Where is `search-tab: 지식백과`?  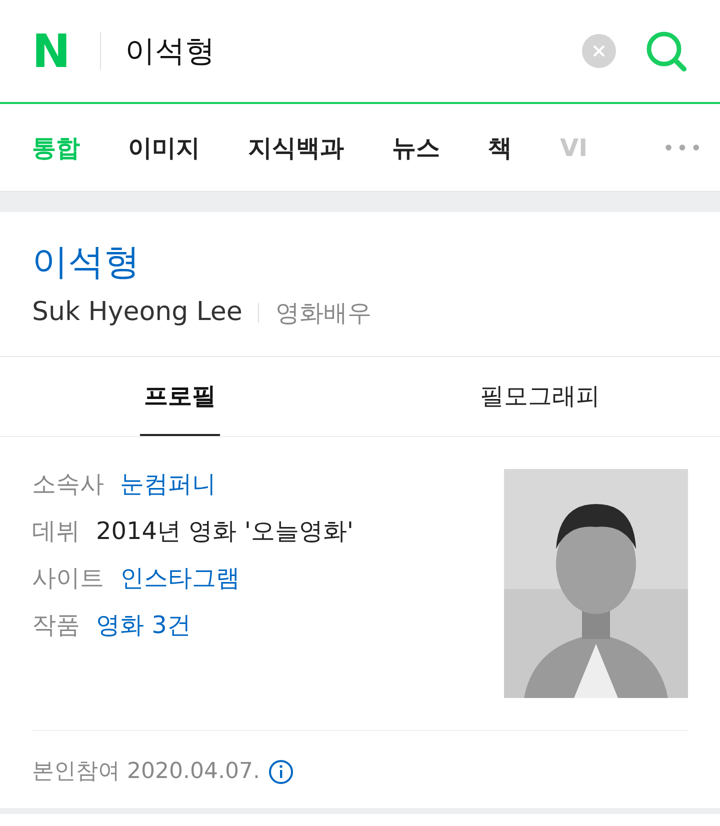
search-tab: 지식백과 is located at coordinates (296, 148).